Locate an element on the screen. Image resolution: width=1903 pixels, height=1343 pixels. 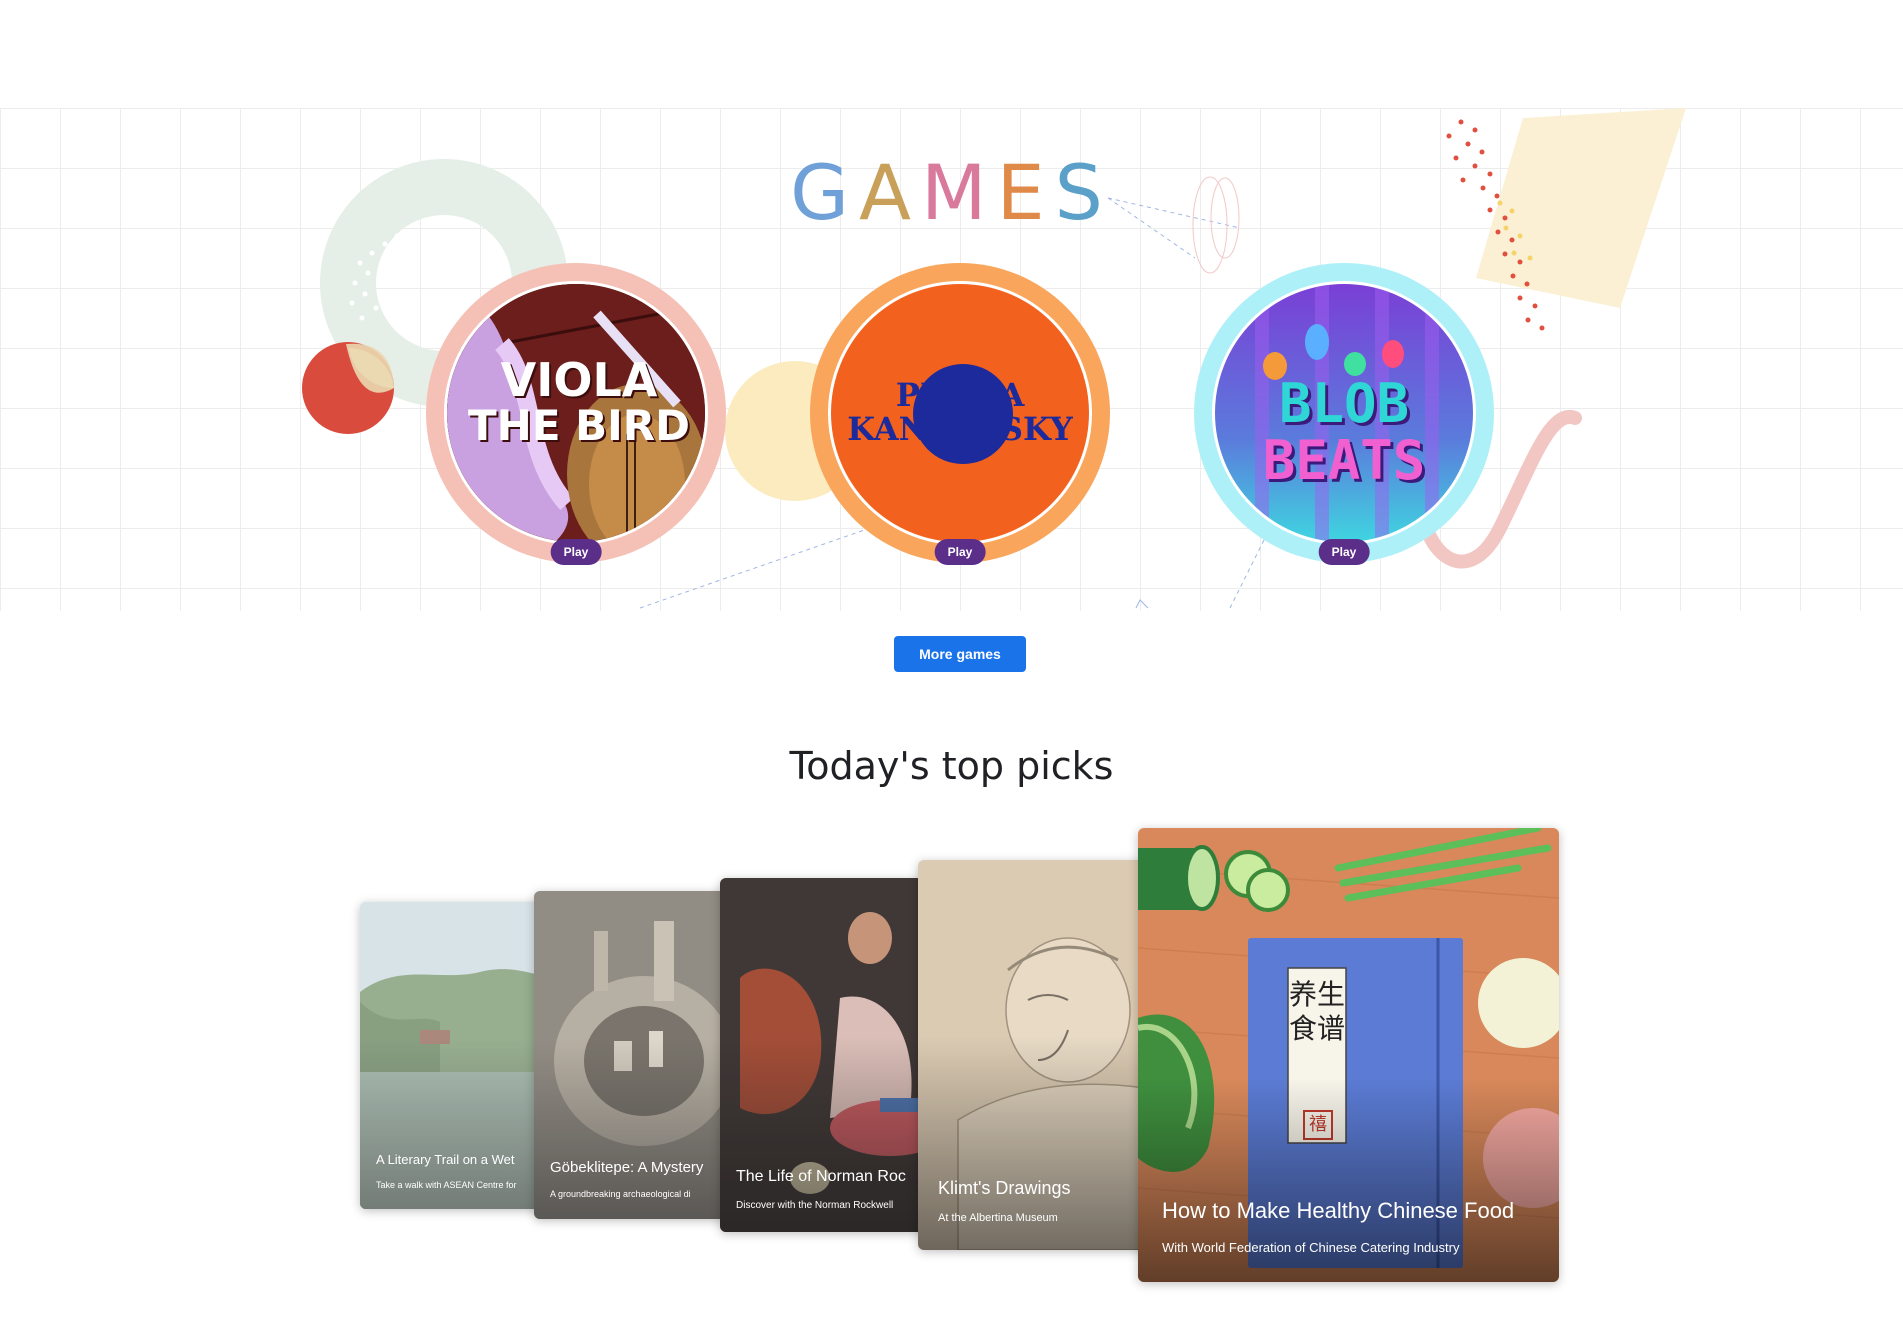
pick-title: A Literary Trail on a Wet is located at coordinates (445, 1159).